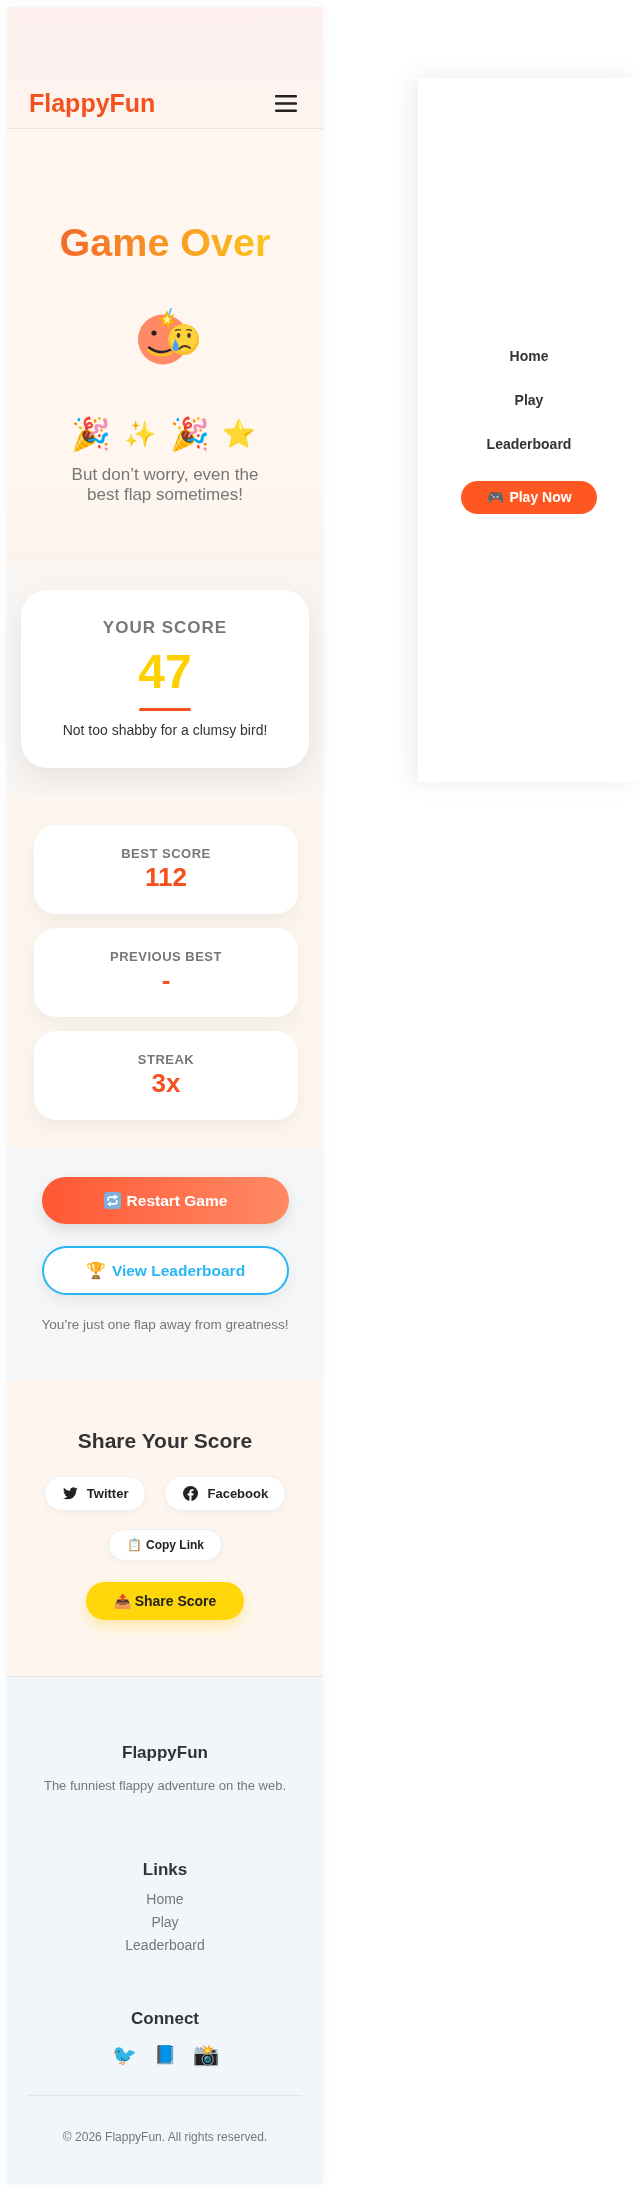 The height and width of the screenshot is (2192, 640). I want to click on stat-value: -, so click(166, 980).